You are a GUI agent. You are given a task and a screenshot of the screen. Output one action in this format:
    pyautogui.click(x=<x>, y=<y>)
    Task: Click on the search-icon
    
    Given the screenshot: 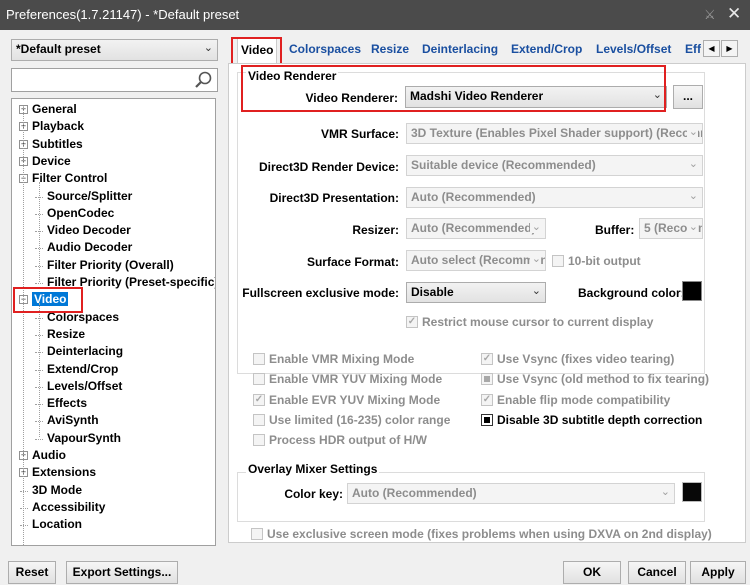 What is the action you would take?
    pyautogui.click(x=204, y=81)
    